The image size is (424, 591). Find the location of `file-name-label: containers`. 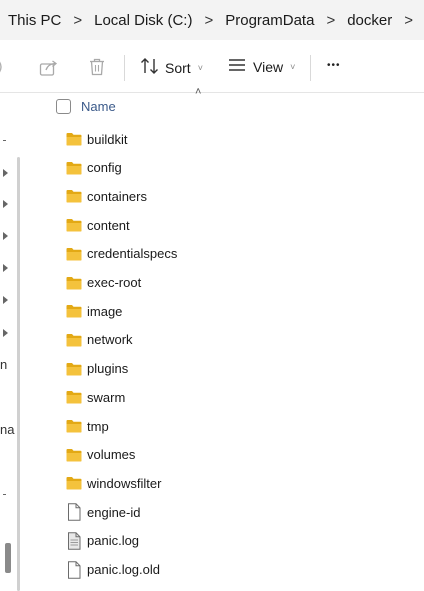

file-name-label: containers is located at coordinates (117, 196).